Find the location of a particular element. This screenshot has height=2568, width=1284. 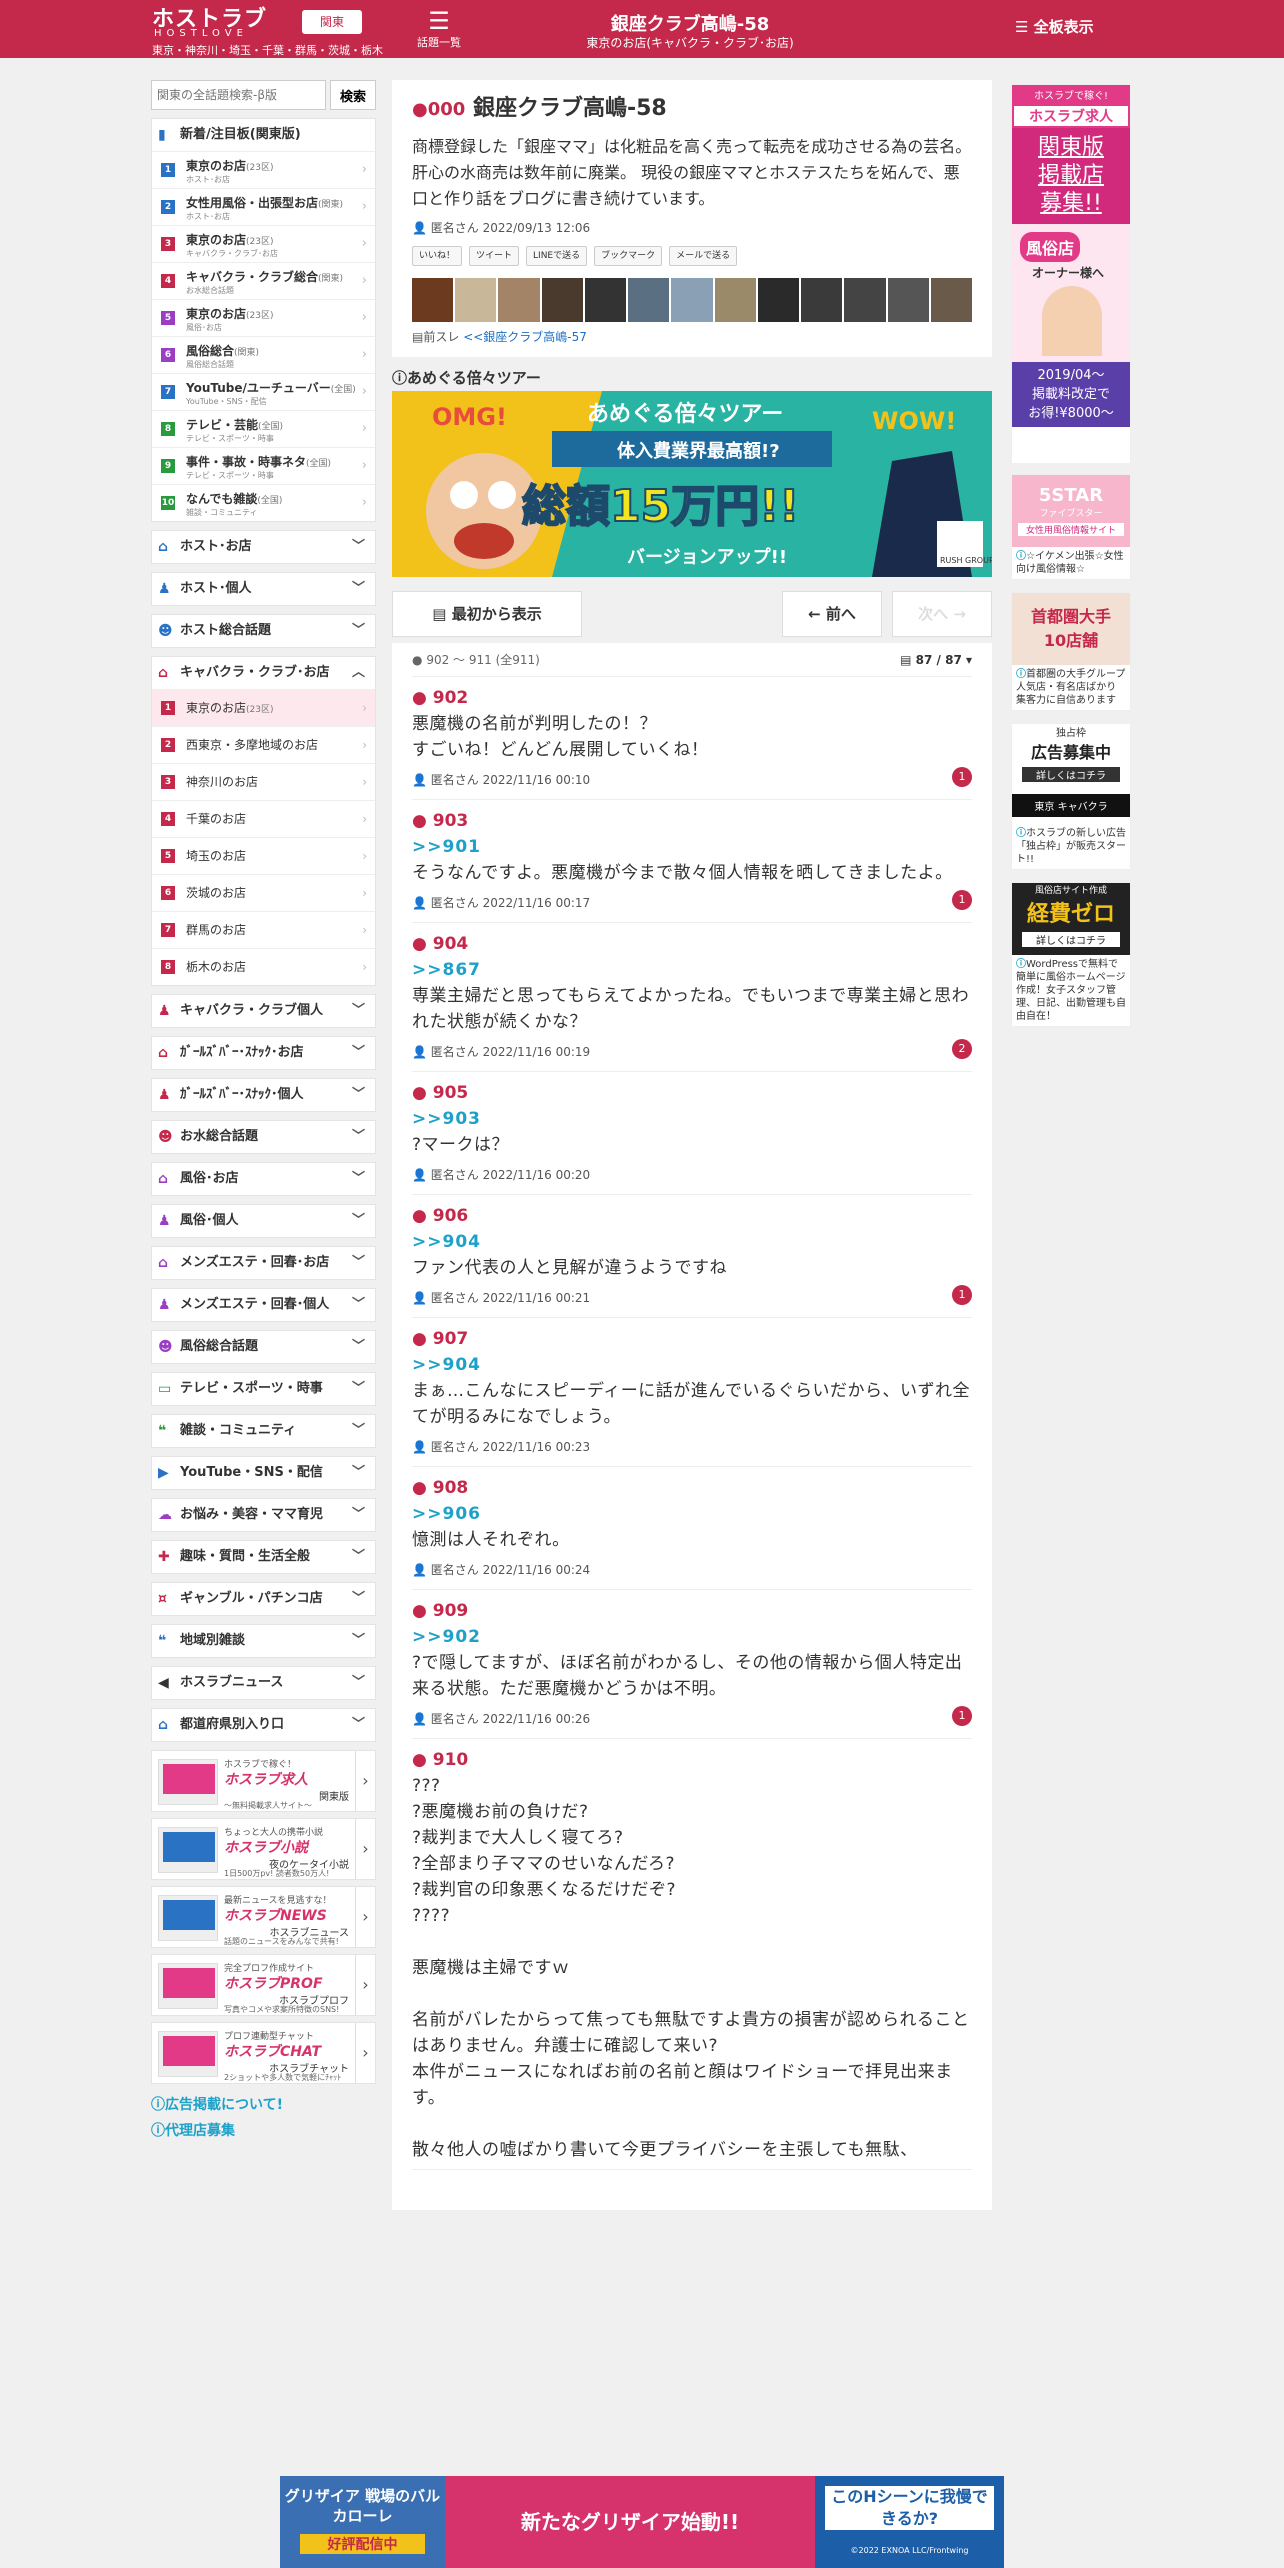

kyaba-subitem: 8 栃木のお店 › is located at coordinates (263, 966).